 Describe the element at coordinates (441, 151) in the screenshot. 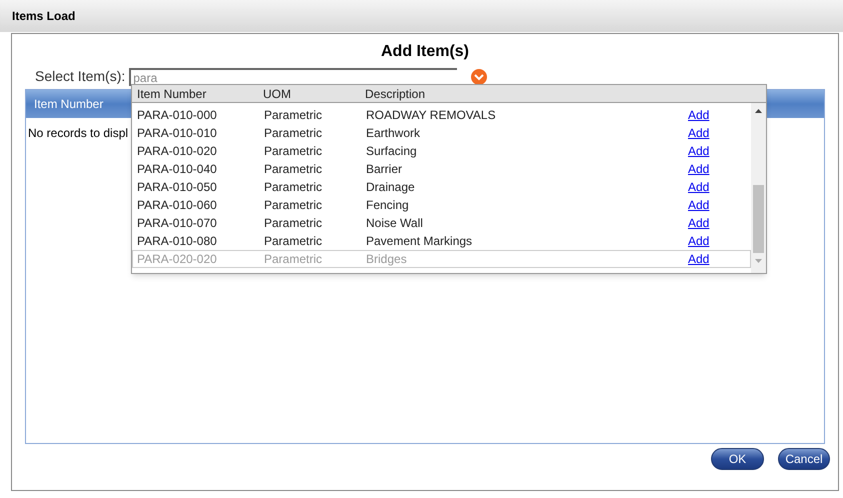

I see `dropdown-row: PARA-010-020 Parametric Surfacing Add` at that location.